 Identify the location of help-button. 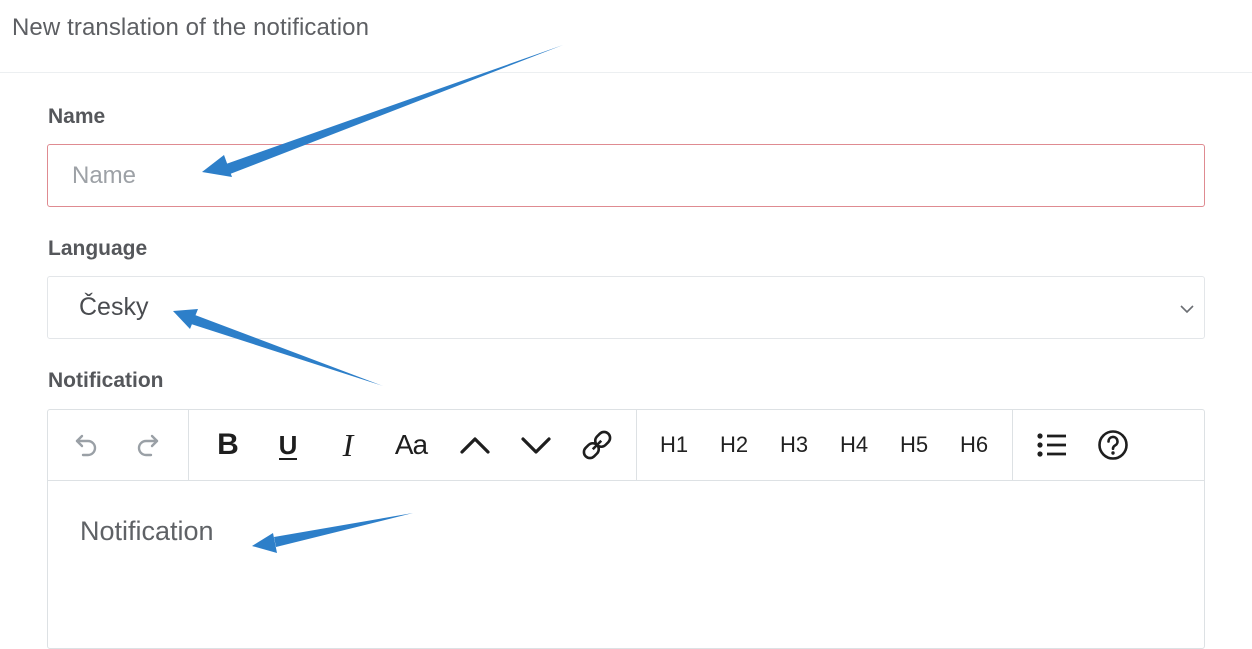
(1113, 445).